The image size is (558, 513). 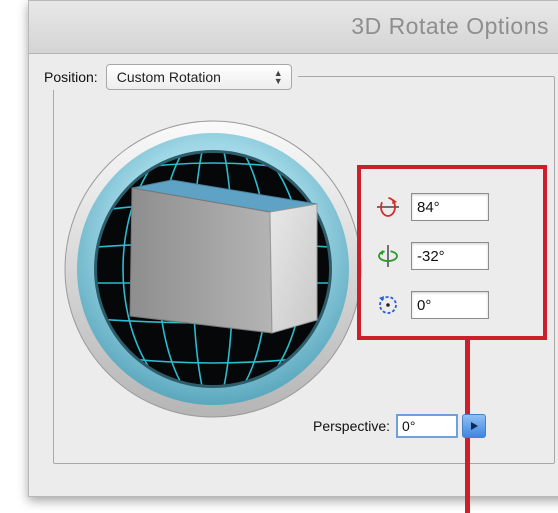 I want to click on position-select-value: Custom Rotation, so click(x=168, y=77).